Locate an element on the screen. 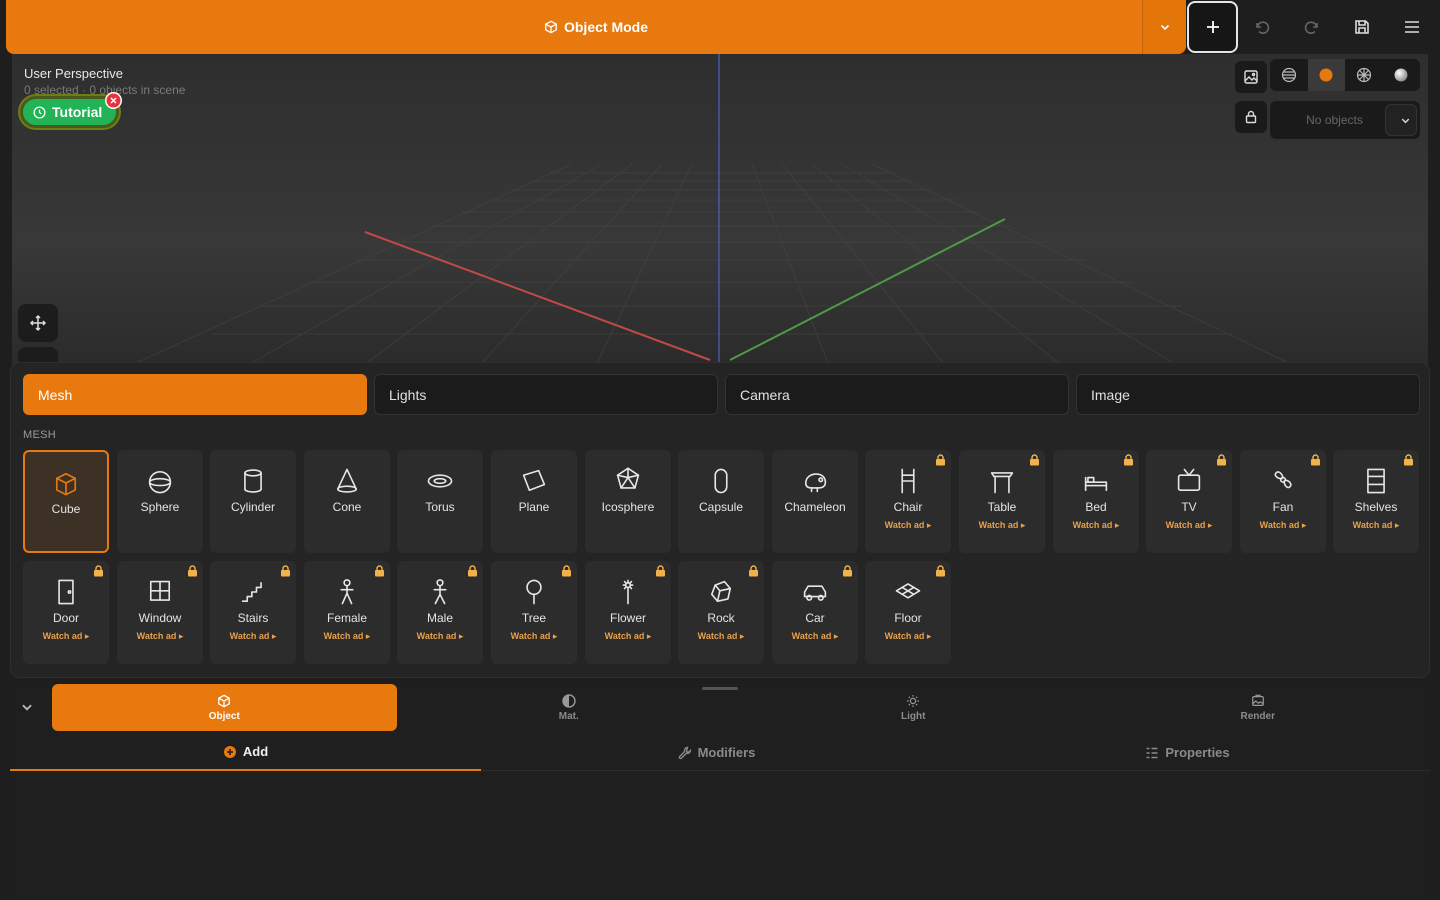 The width and height of the screenshot is (1440, 900). mesh-item-female: Female Watch ad ▸ is located at coordinates (347, 612).